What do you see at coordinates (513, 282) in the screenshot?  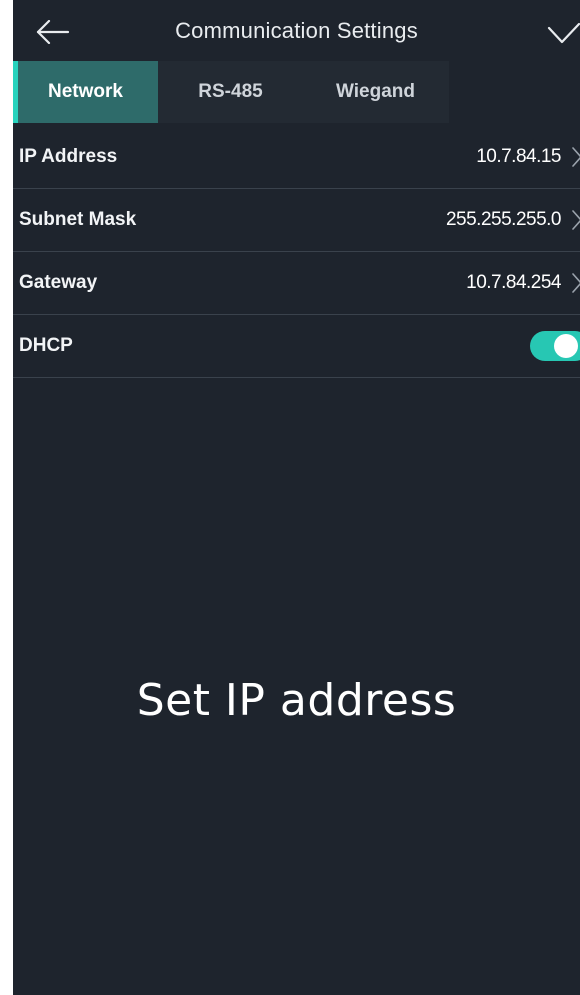 I see `gateway-value: 10.7.84.254` at bounding box center [513, 282].